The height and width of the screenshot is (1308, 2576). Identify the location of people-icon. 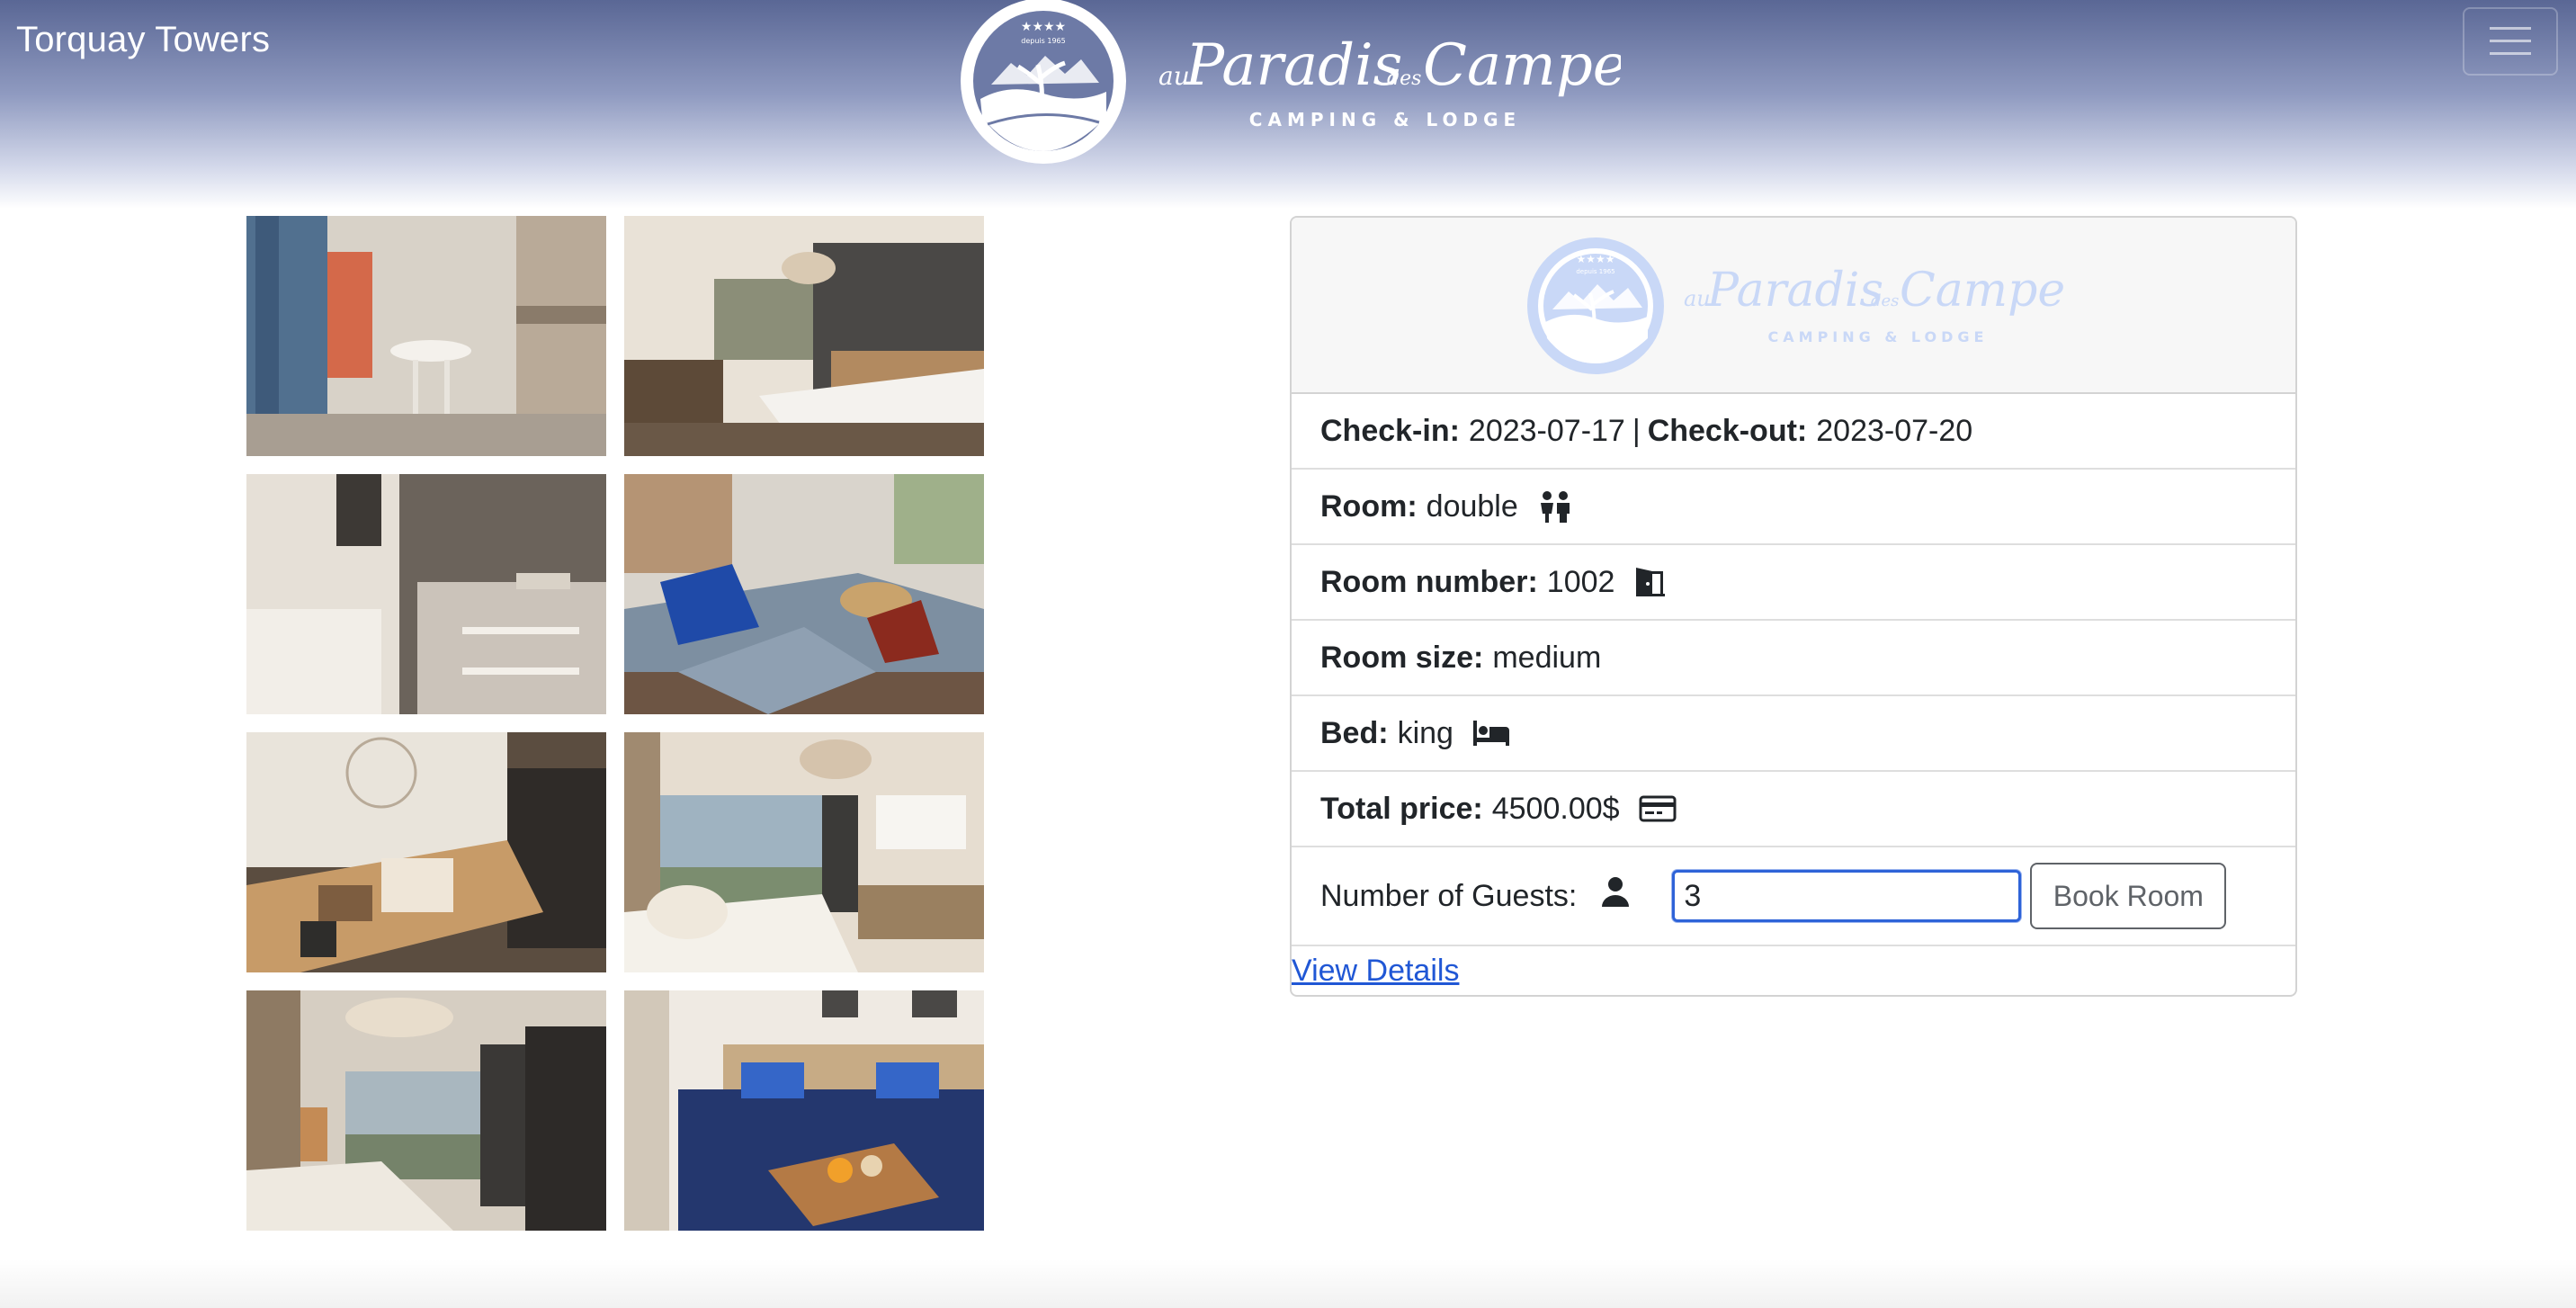
(1555, 506).